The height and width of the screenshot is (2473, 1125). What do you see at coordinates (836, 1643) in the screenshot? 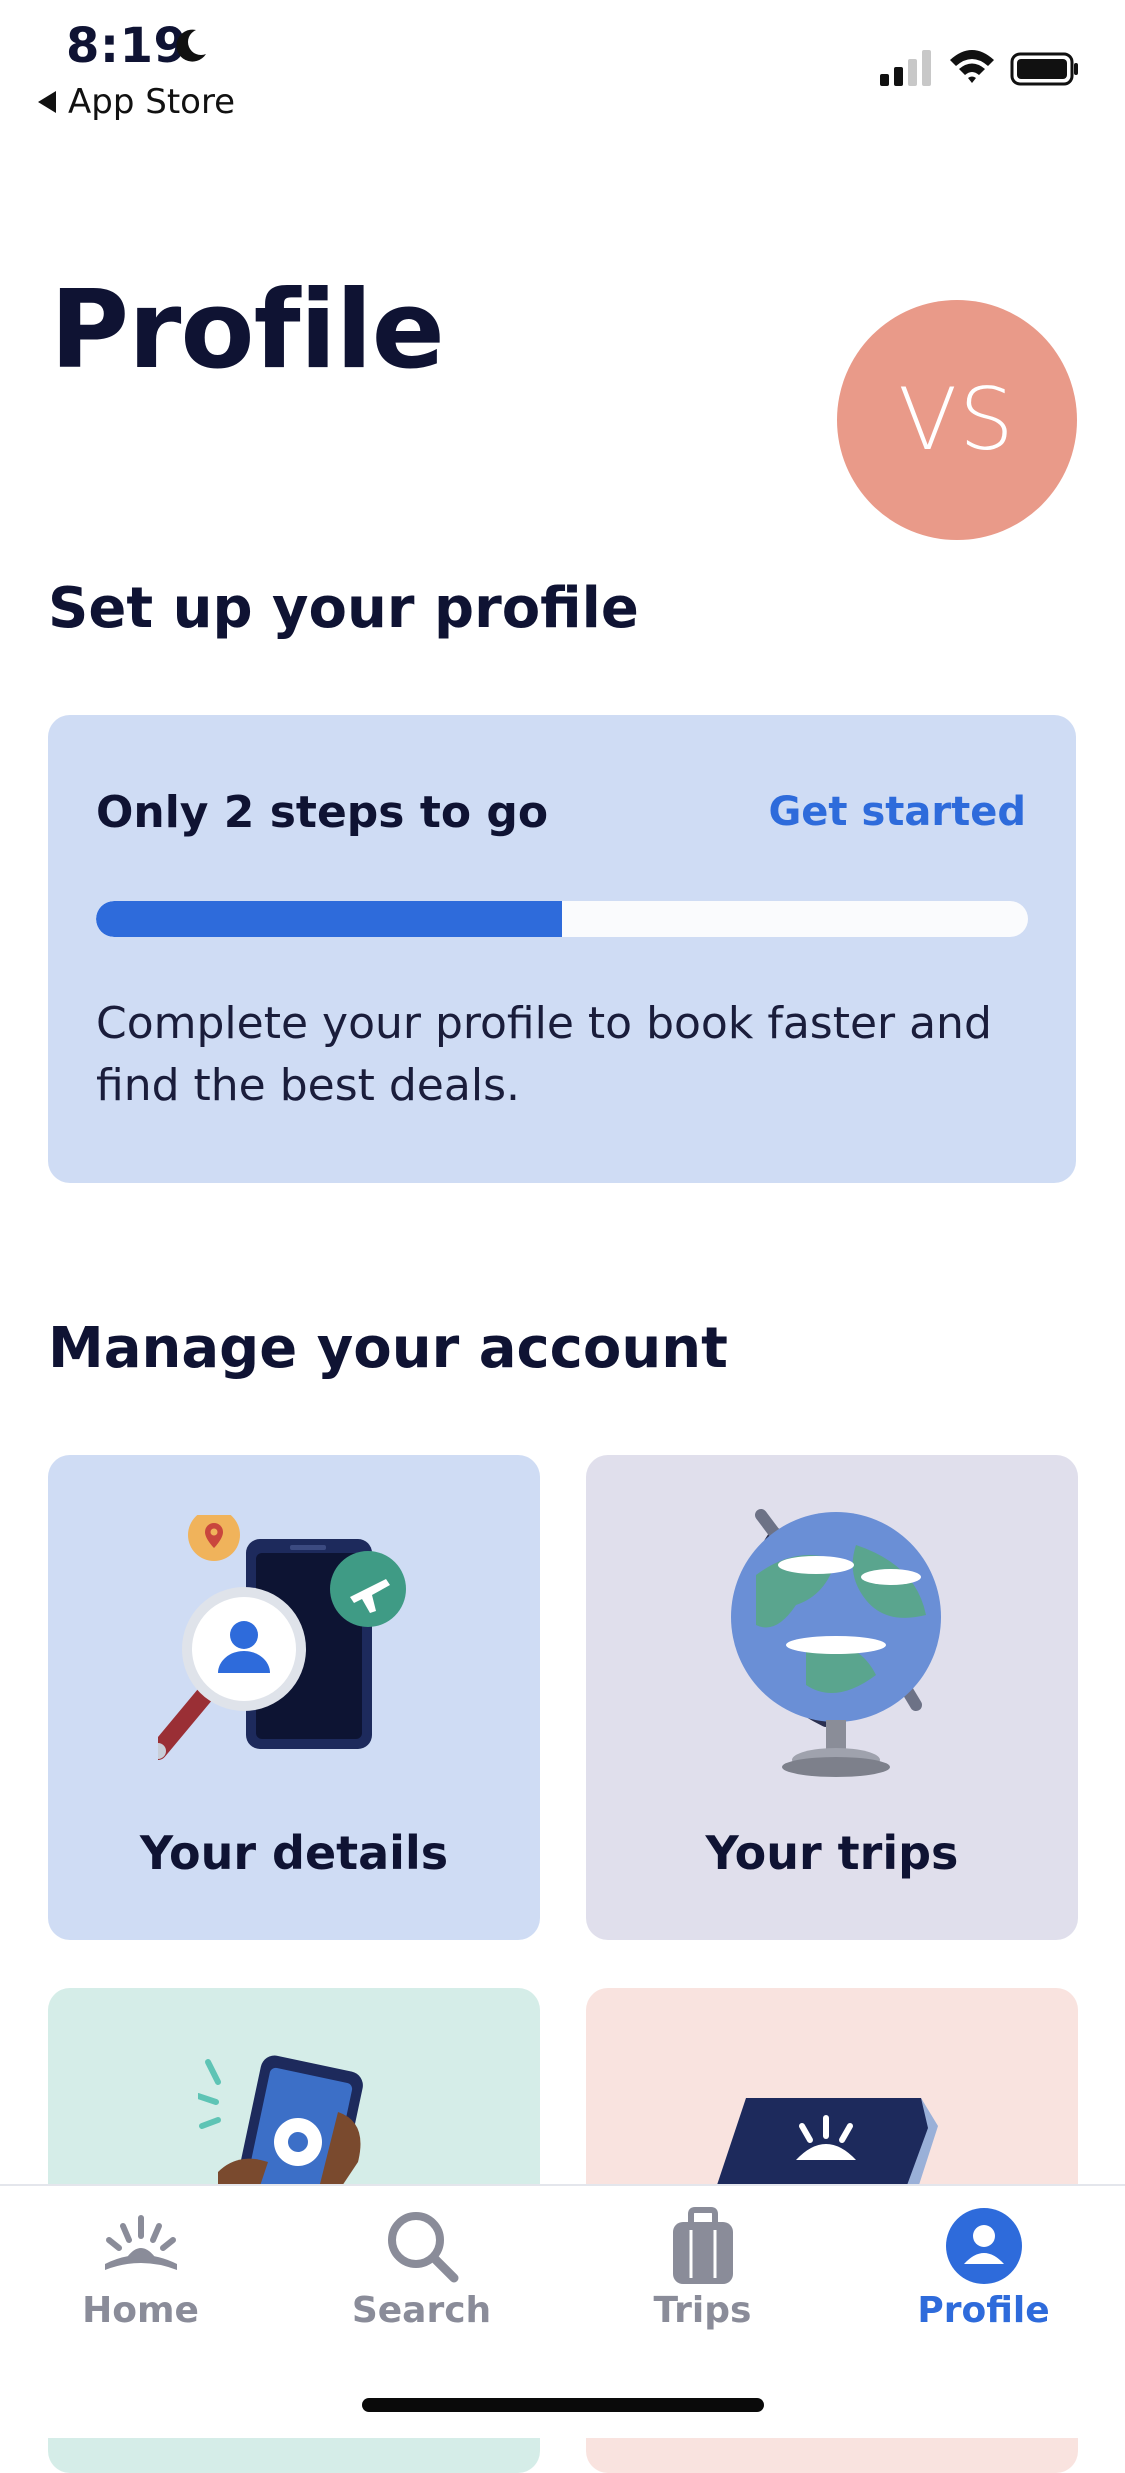
I see `globe-icon` at bounding box center [836, 1643].